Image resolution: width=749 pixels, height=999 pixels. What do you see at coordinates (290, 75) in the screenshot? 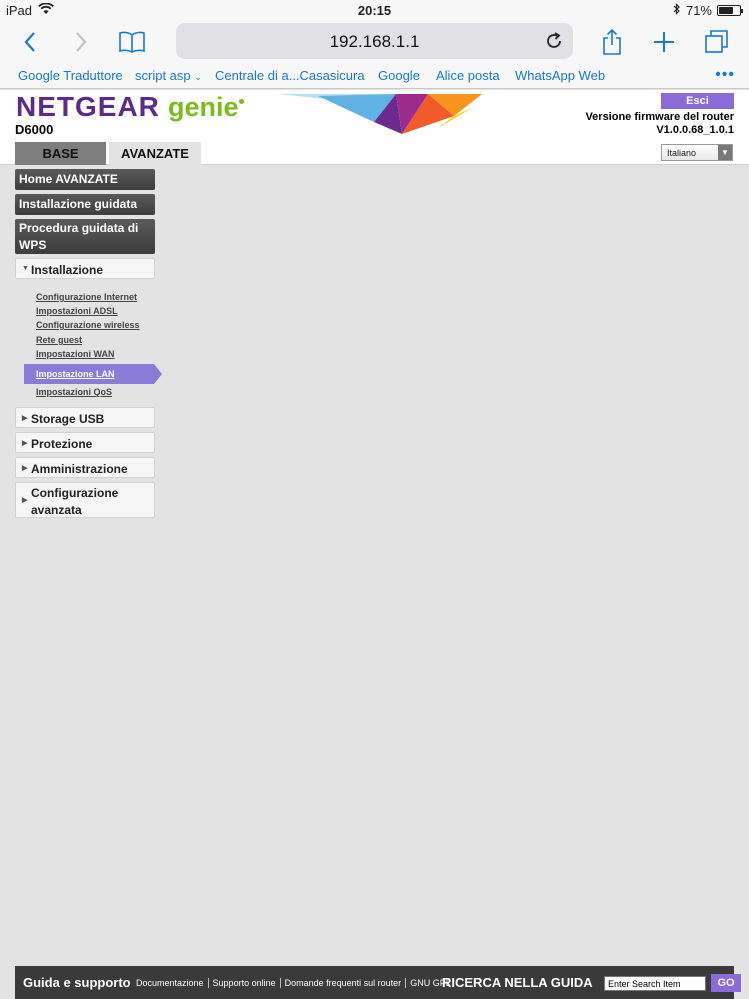
I see `bookmark-casasicura: Centrale di a...Casasicura` at bounding box center [290, 75].